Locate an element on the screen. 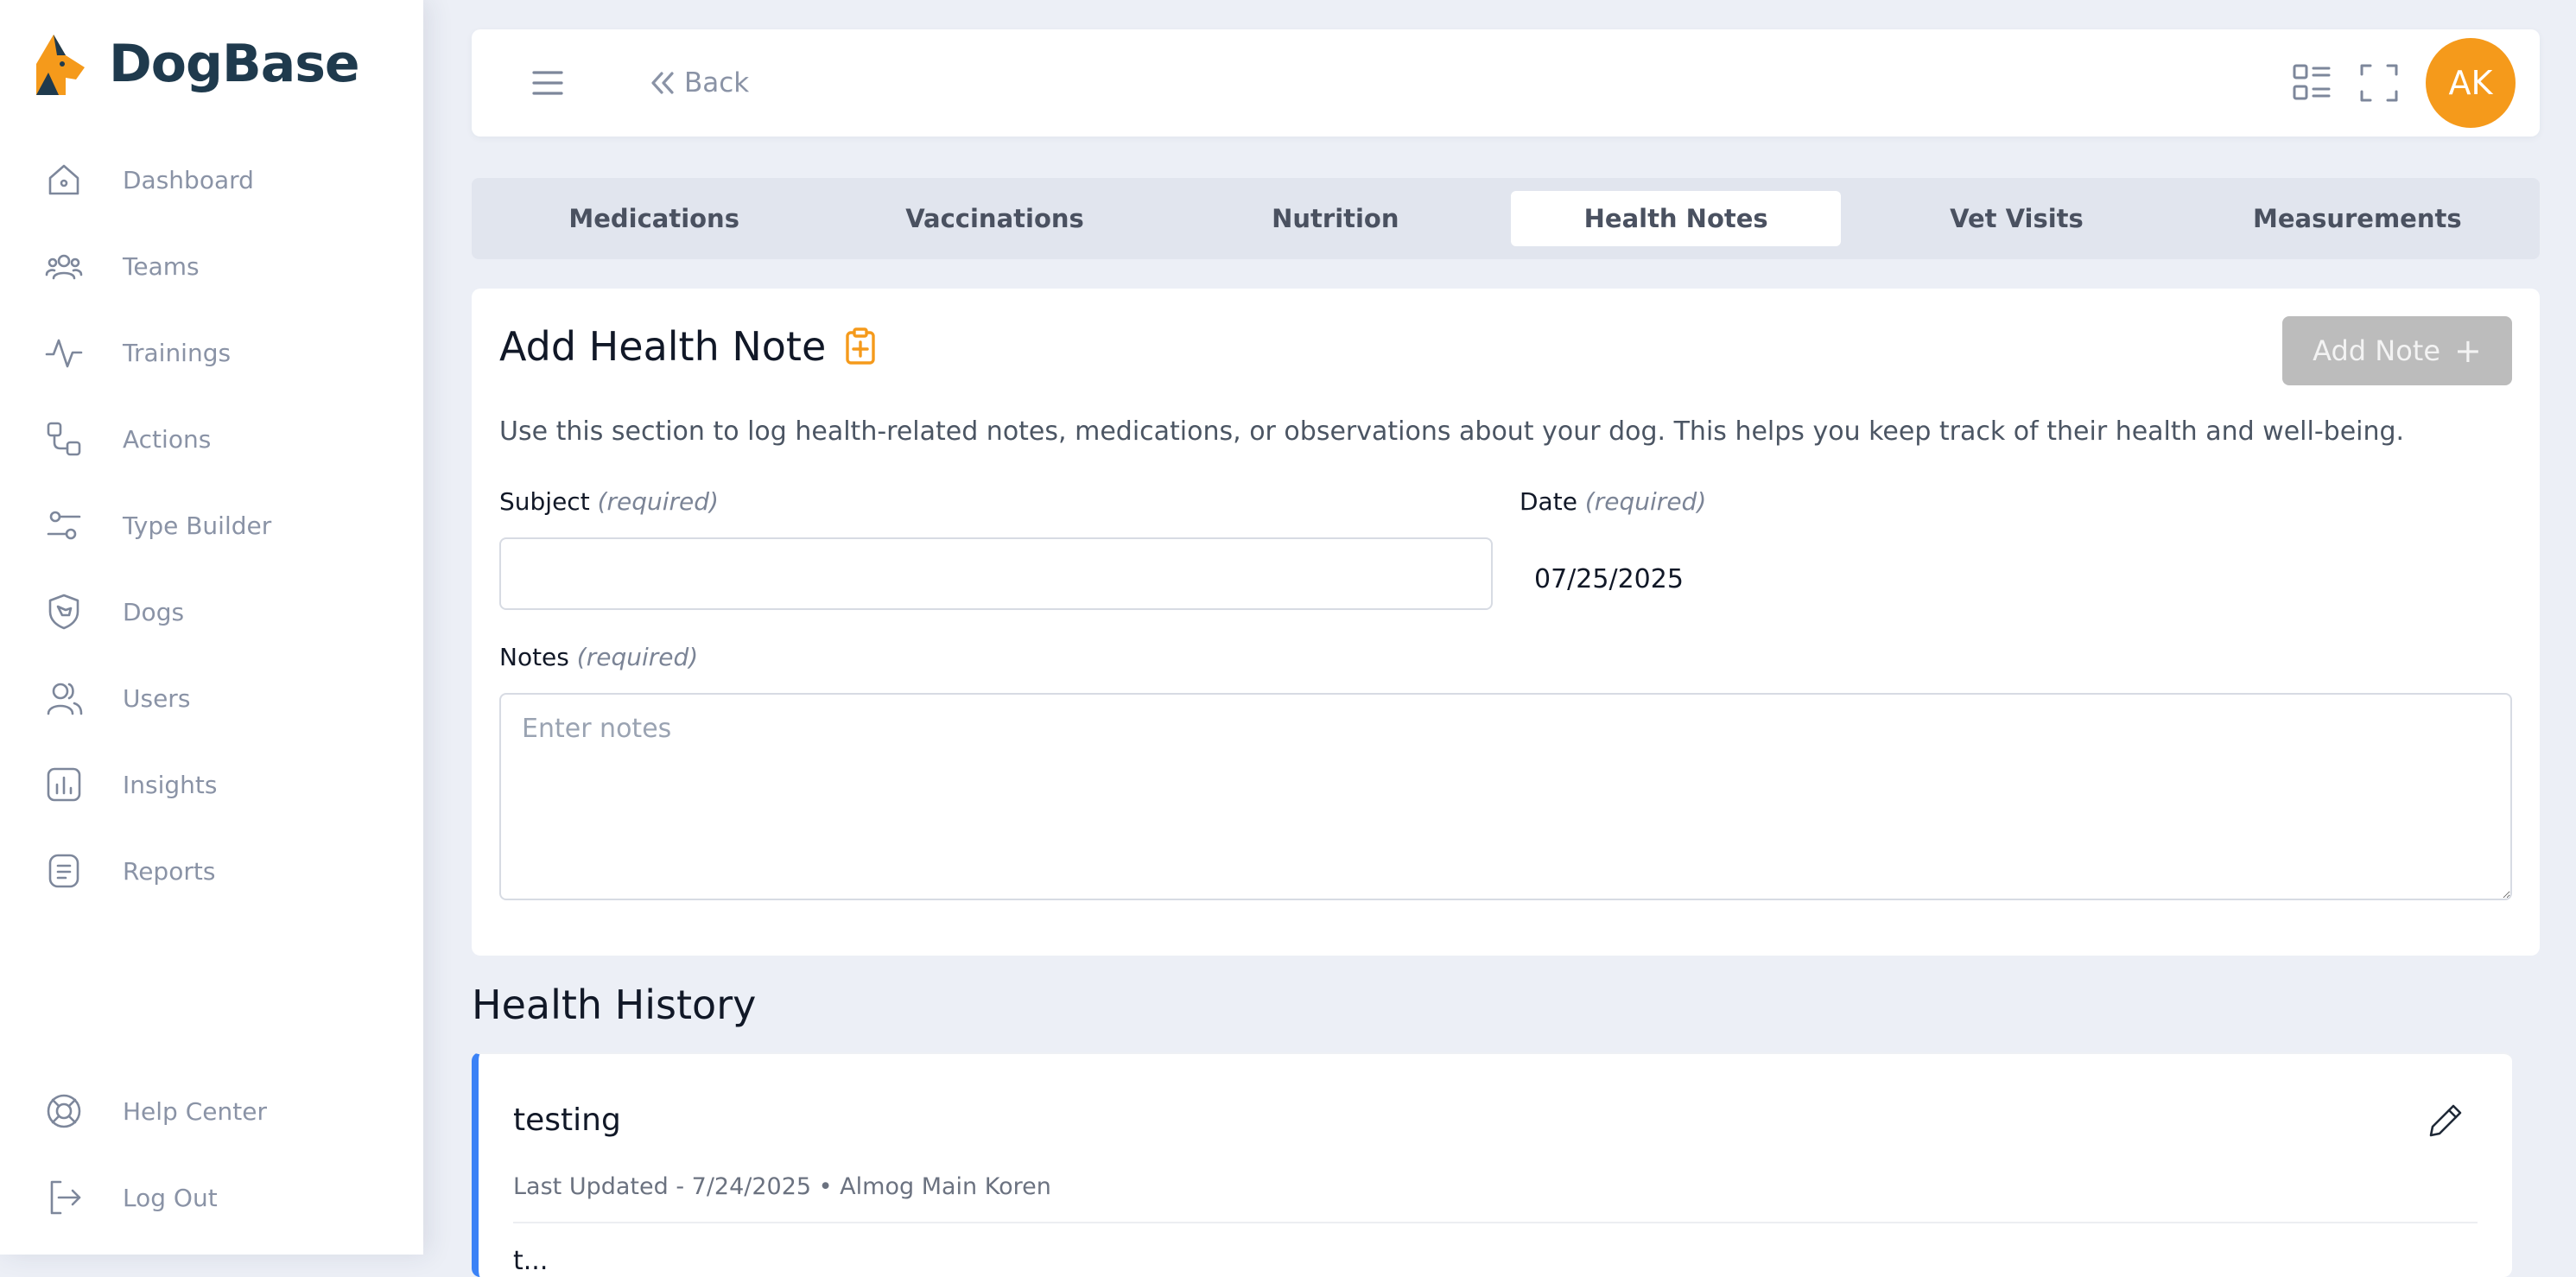  date-label-text: Date is located at coordinates (1548, 501).